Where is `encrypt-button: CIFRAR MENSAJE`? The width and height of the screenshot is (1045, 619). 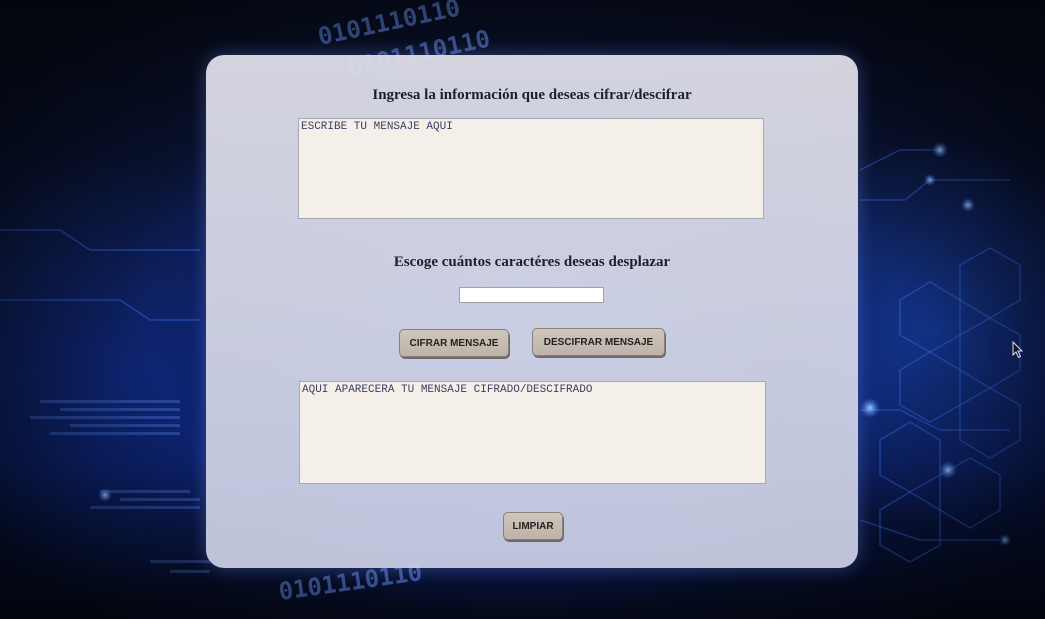 encrypt-button: CIFRAR MENSAJE is located at coordinates (454, 343).